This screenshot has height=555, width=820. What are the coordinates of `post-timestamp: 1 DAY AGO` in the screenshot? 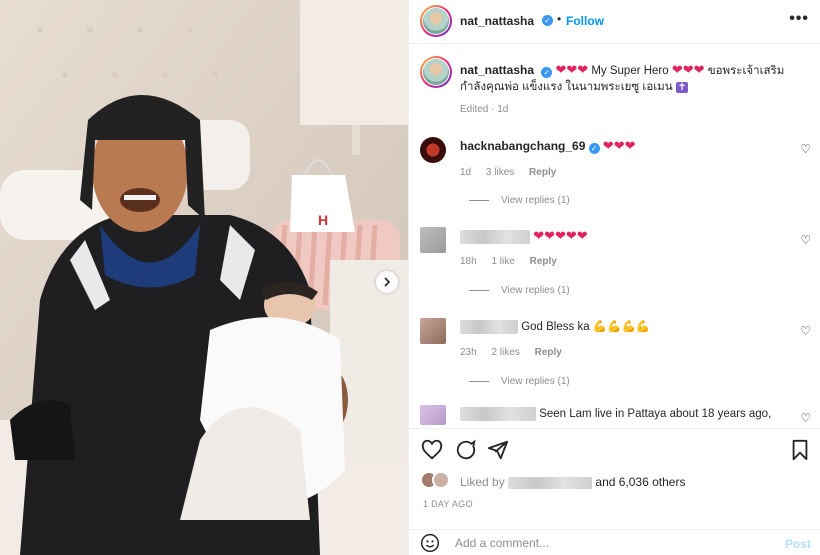 It's located at (448, 504).